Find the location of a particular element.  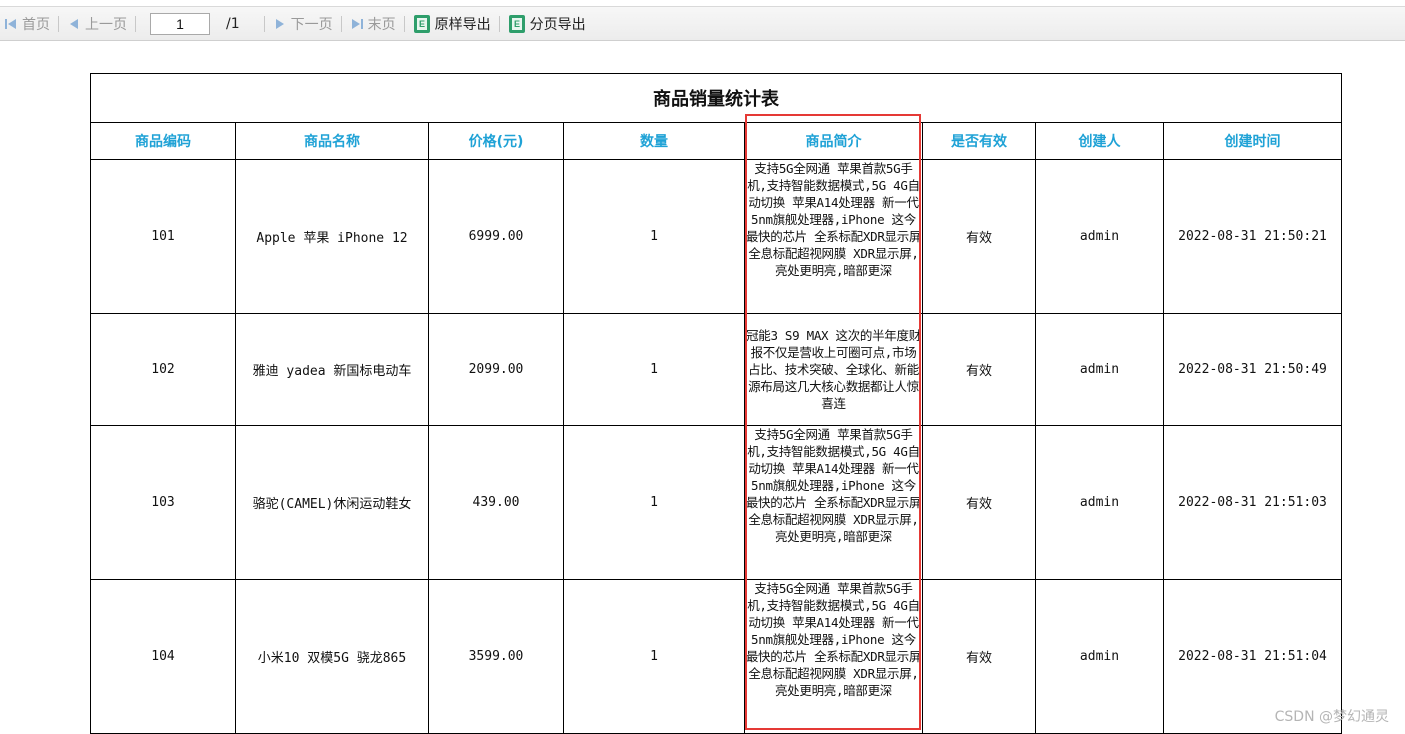

export-paged-label: 分页导出 is located at coordinates (557, 24).